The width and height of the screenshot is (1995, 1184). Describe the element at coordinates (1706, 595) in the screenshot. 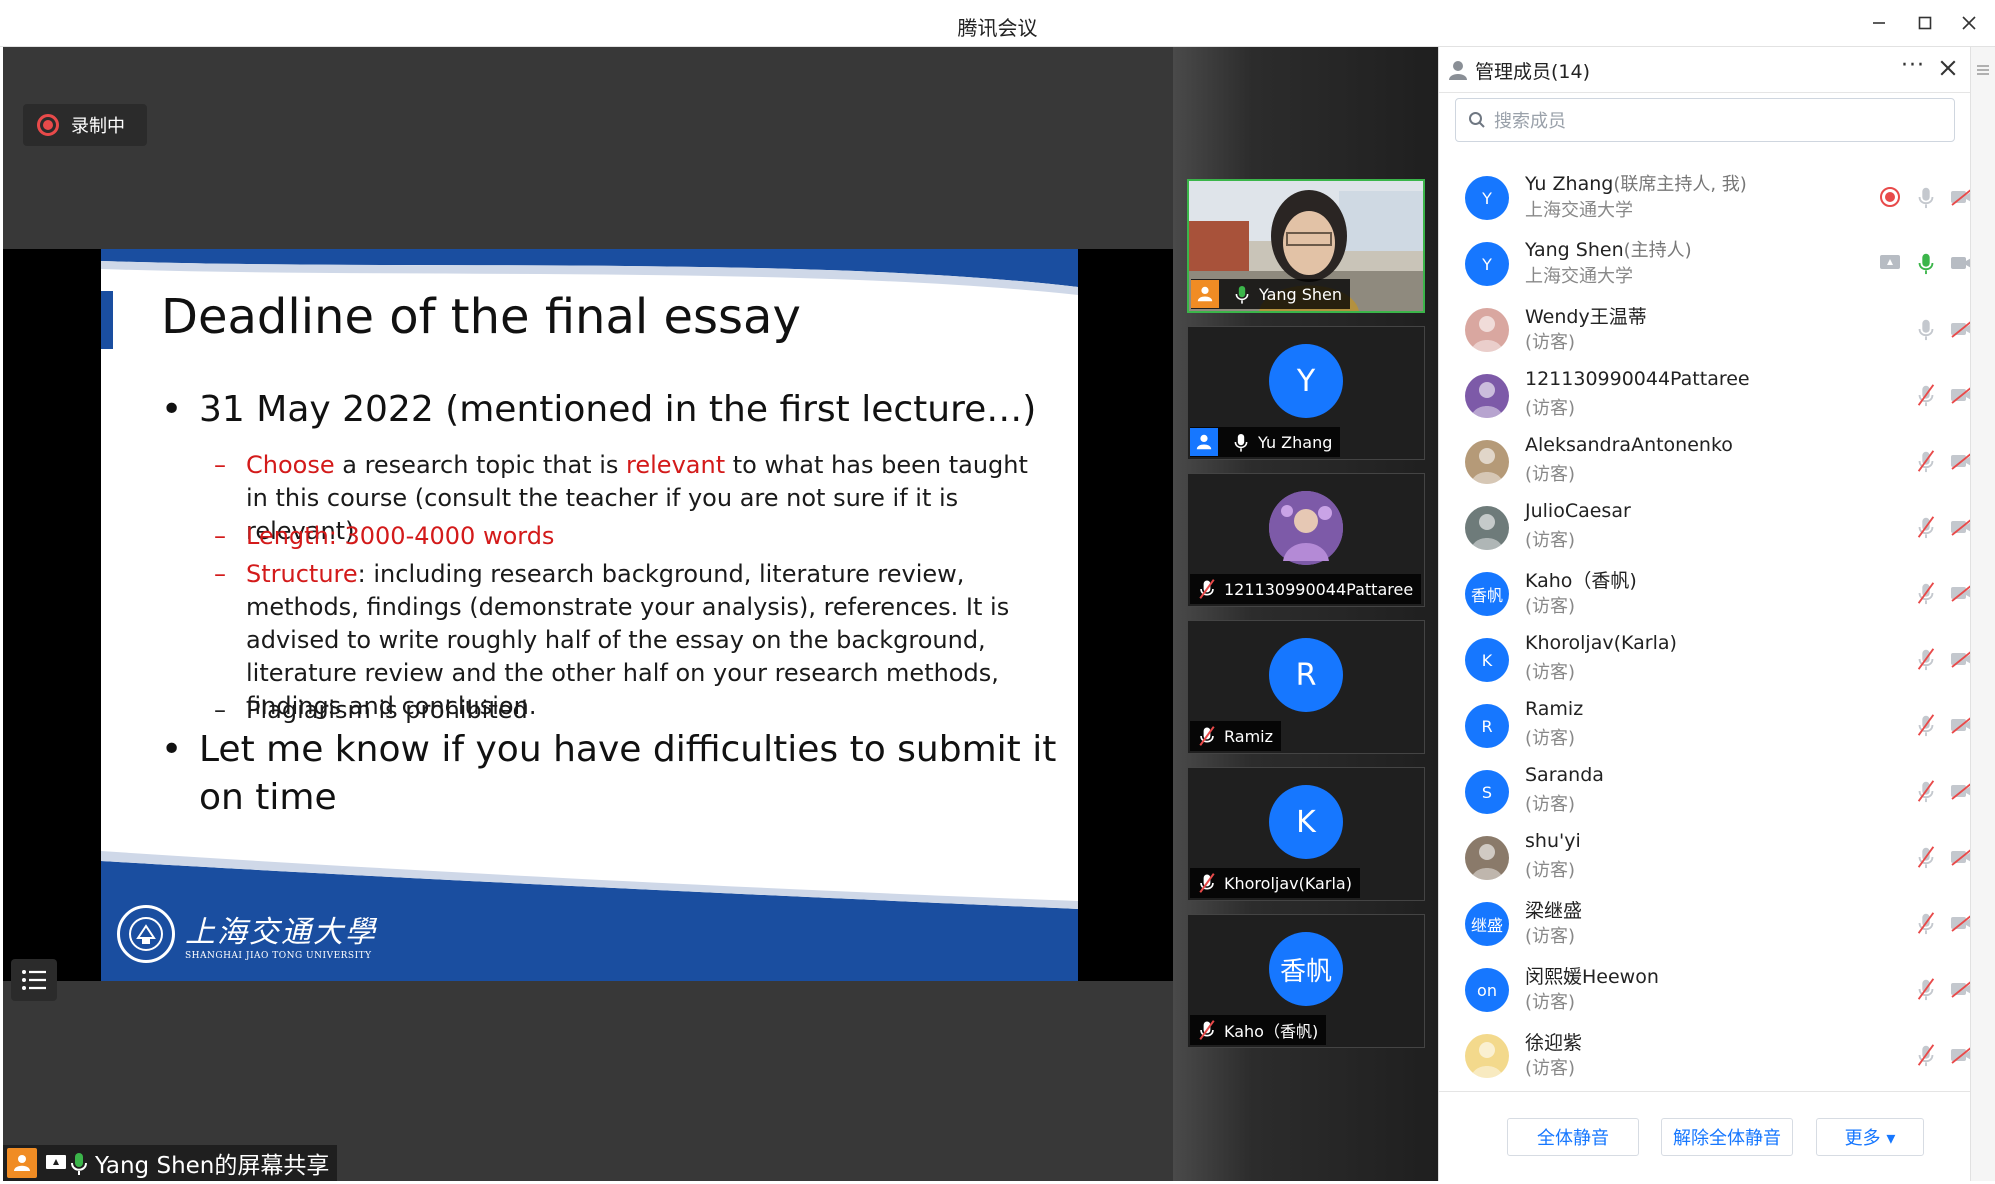

I see `member-row: 香帆 Kaho（香帆) (访客)` at that location.